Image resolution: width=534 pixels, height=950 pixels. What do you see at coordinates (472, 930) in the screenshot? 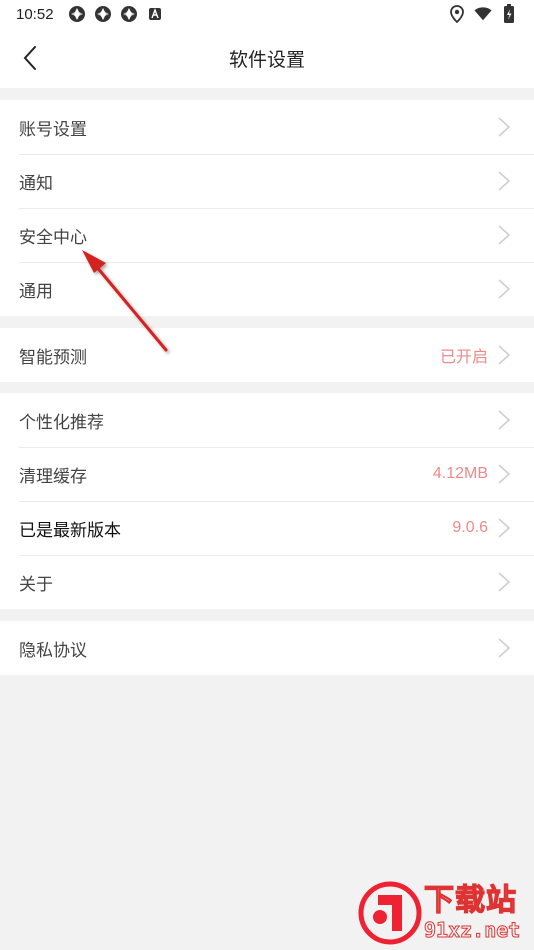
I see `watermark-url: 91xz.net` at bounding box center [472, 930].